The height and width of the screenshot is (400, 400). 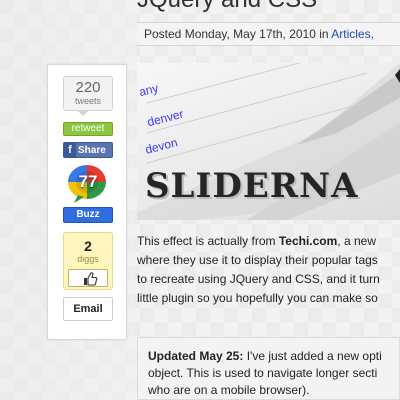 What do you see at coordinates (88, 129) in the screenshot?
I see `retweet-button: retweet` at bounding box center [88, 129].